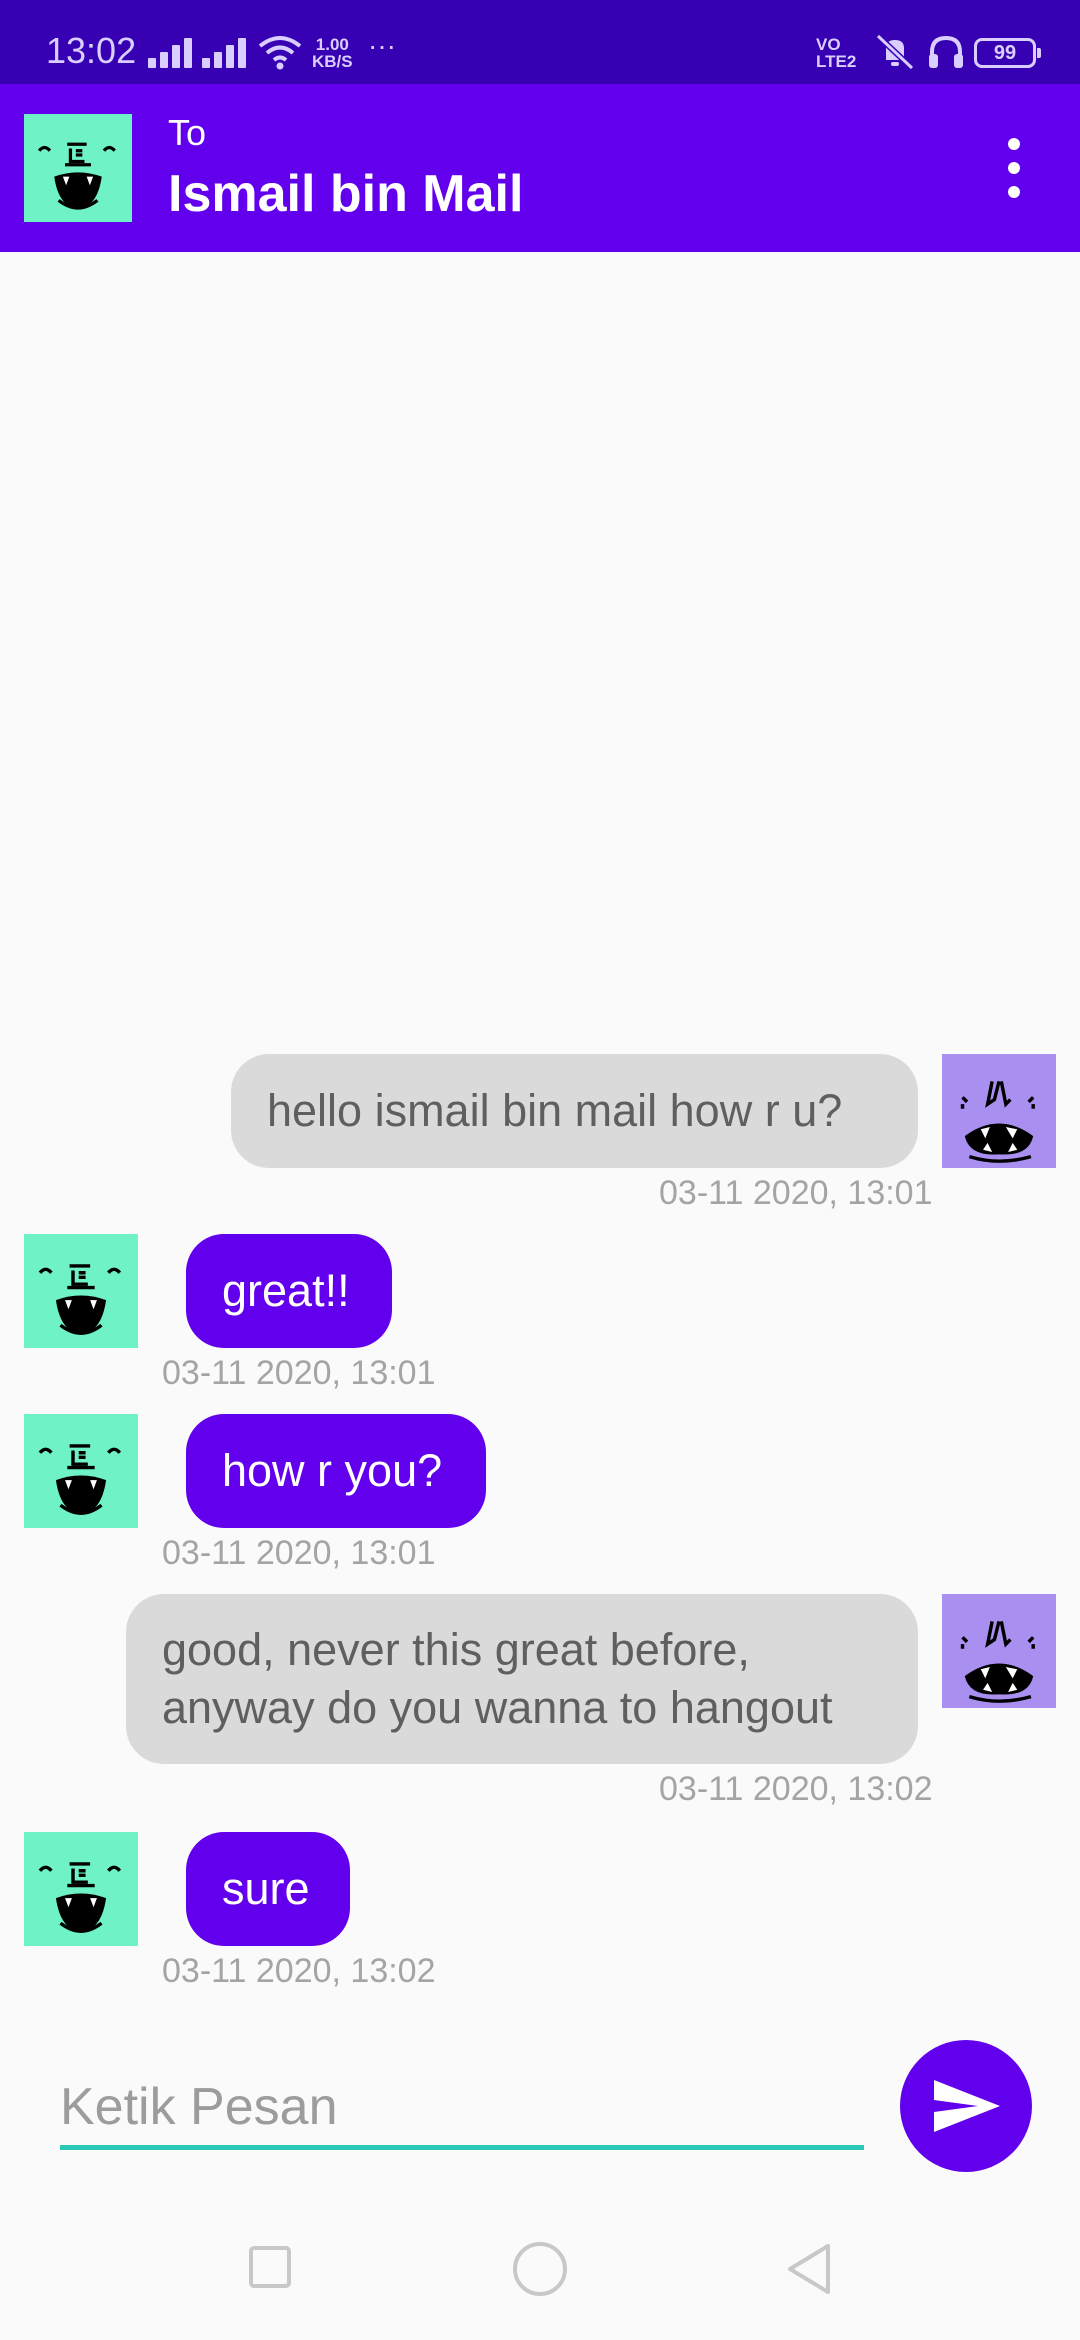 This screenshot has height=2340, width=1080. I want to click on message-input, so click(462, 2109).